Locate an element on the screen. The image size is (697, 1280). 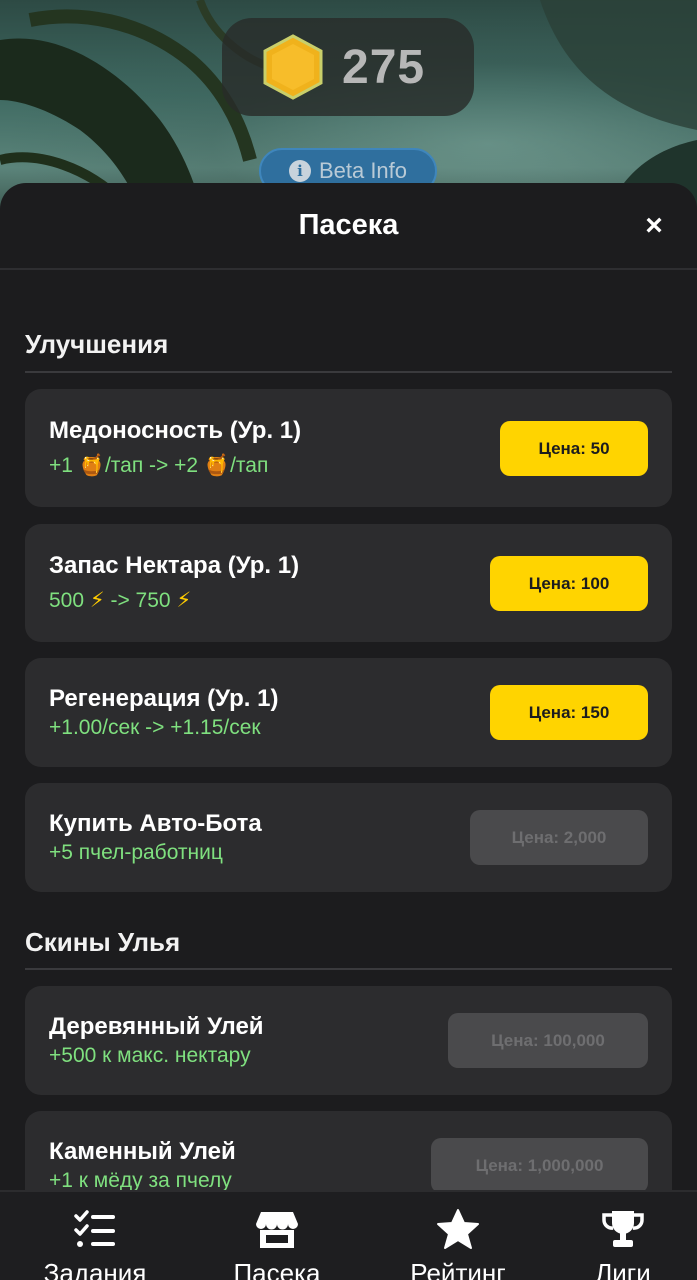
skin-name: Каменный Улей is located at coordinates (142, 1151).